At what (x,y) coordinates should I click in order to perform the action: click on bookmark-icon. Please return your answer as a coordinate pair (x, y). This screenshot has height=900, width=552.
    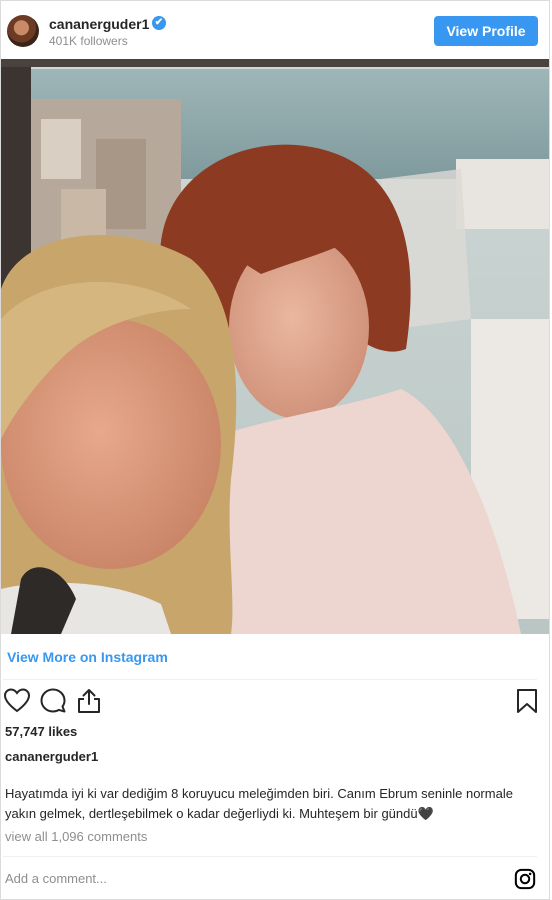
    Looking at the image, I should click on (527, 701).